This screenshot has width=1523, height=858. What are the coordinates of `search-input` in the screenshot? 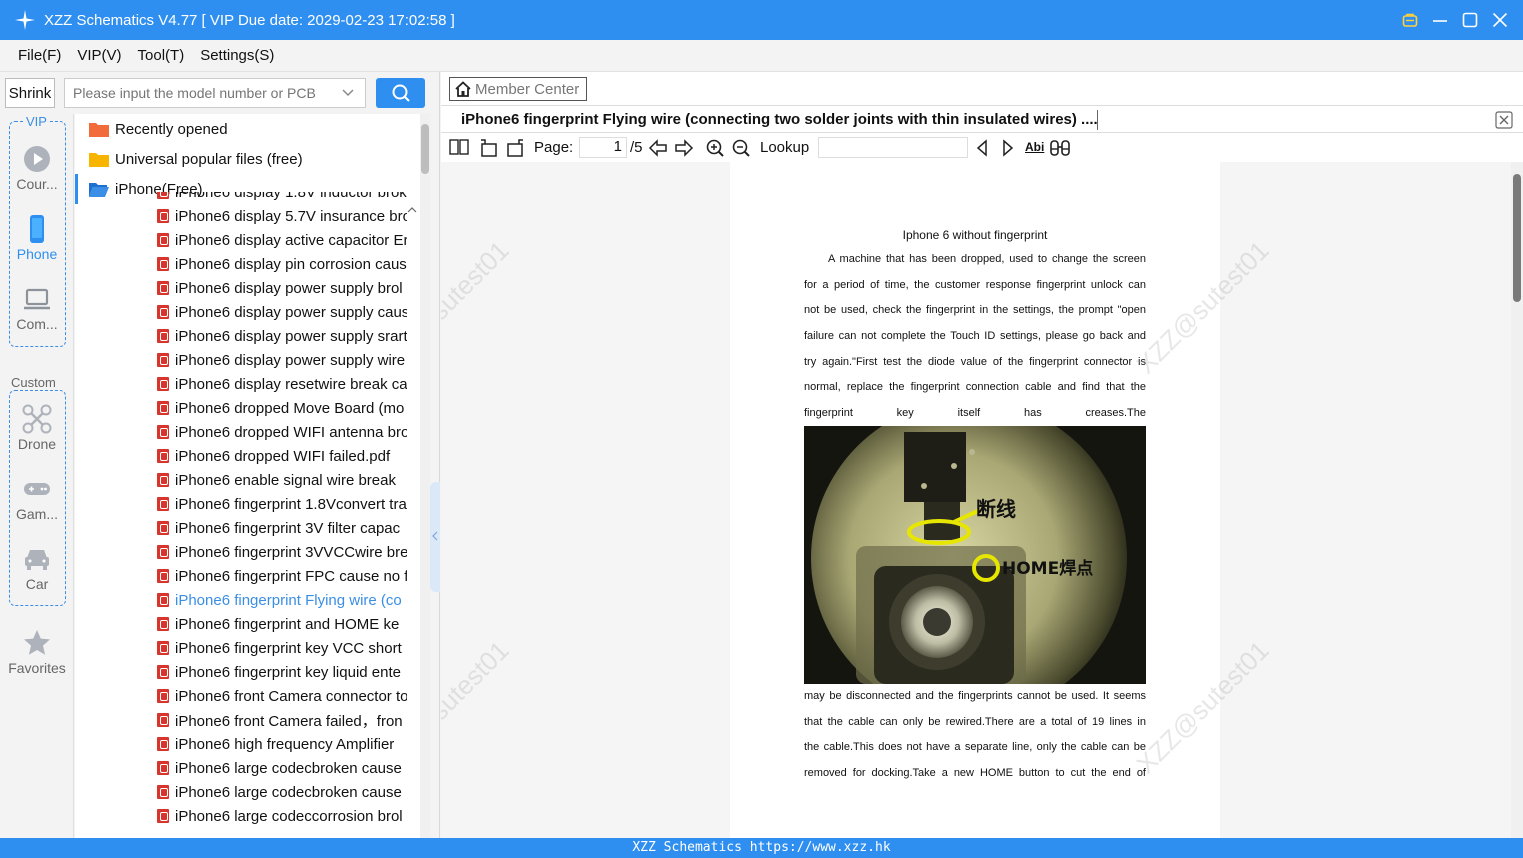 It's located at (203, 93).